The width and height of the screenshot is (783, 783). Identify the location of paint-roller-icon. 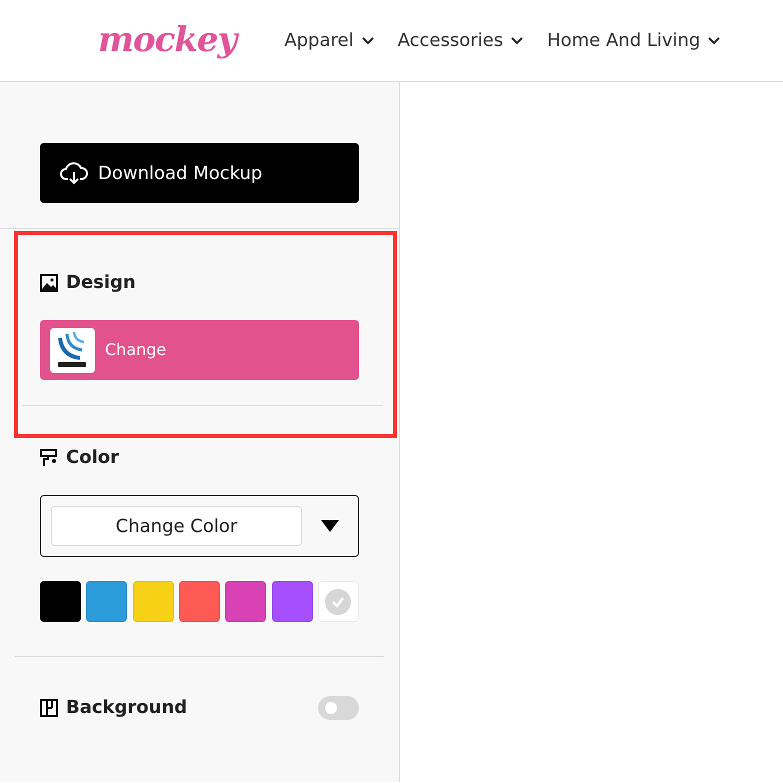
(49, 457).